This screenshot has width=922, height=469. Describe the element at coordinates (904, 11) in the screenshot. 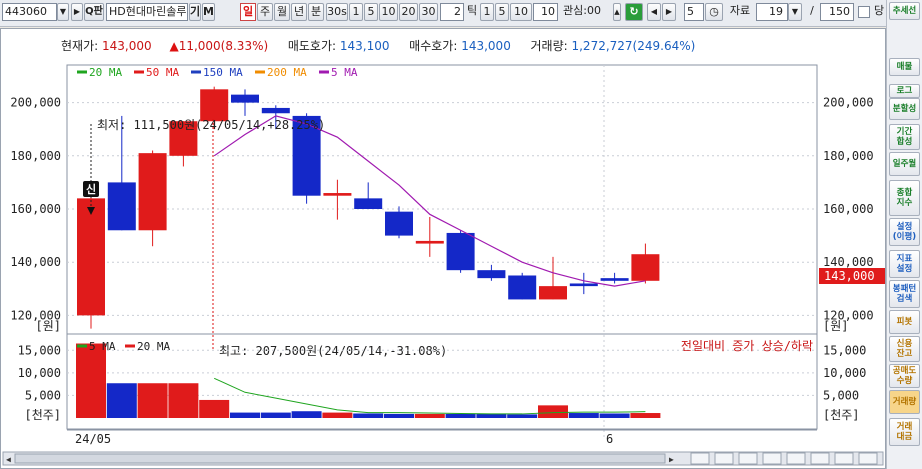

I see `sidebar-item-0: 추세선` at that location.